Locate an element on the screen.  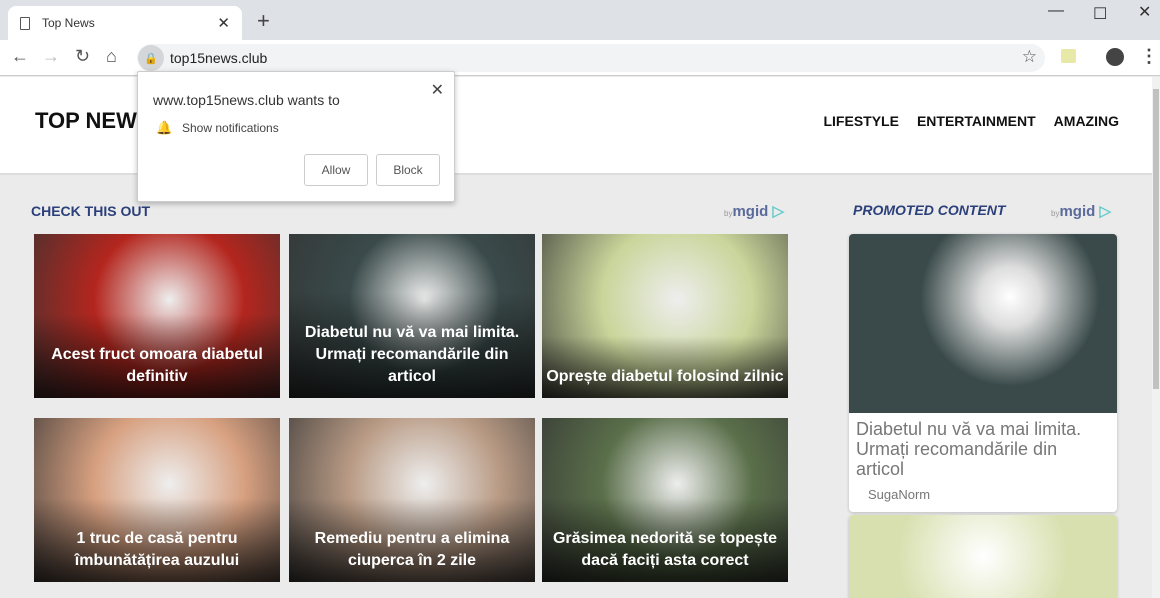
address-bar: 🔒 top15news.club ☆ is located at coordinates (591, 58).